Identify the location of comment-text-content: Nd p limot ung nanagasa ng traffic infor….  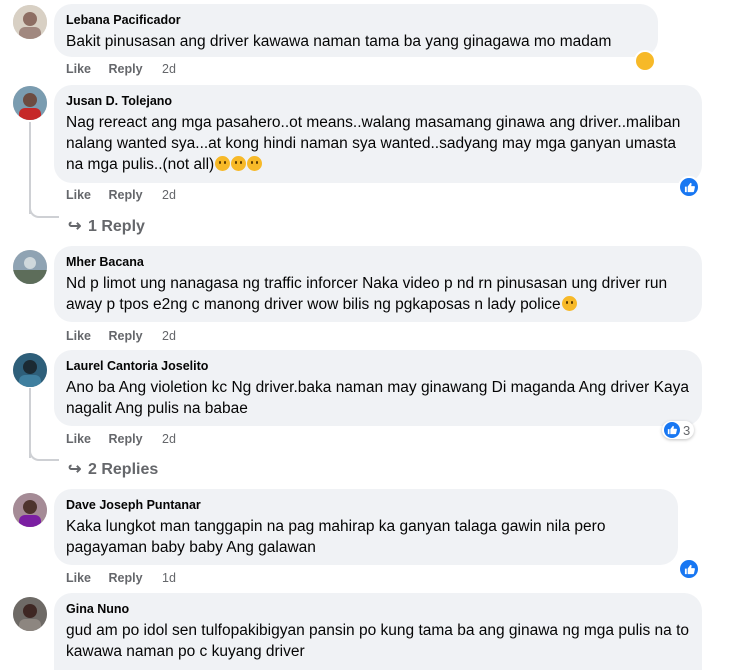
(369, 294).